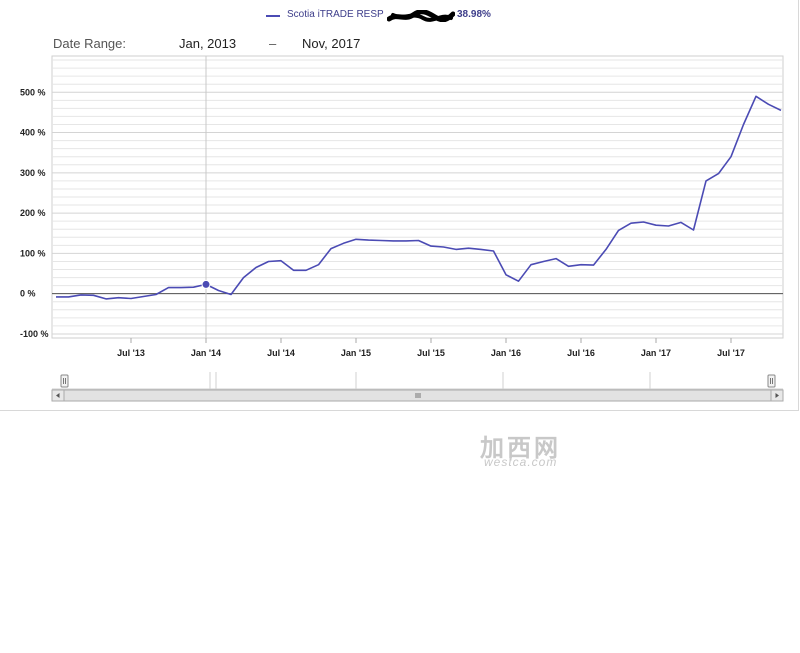 This screenshot has height=653, width=800. I want to click on x-tick-label: Jan '17, so click(656, 353).